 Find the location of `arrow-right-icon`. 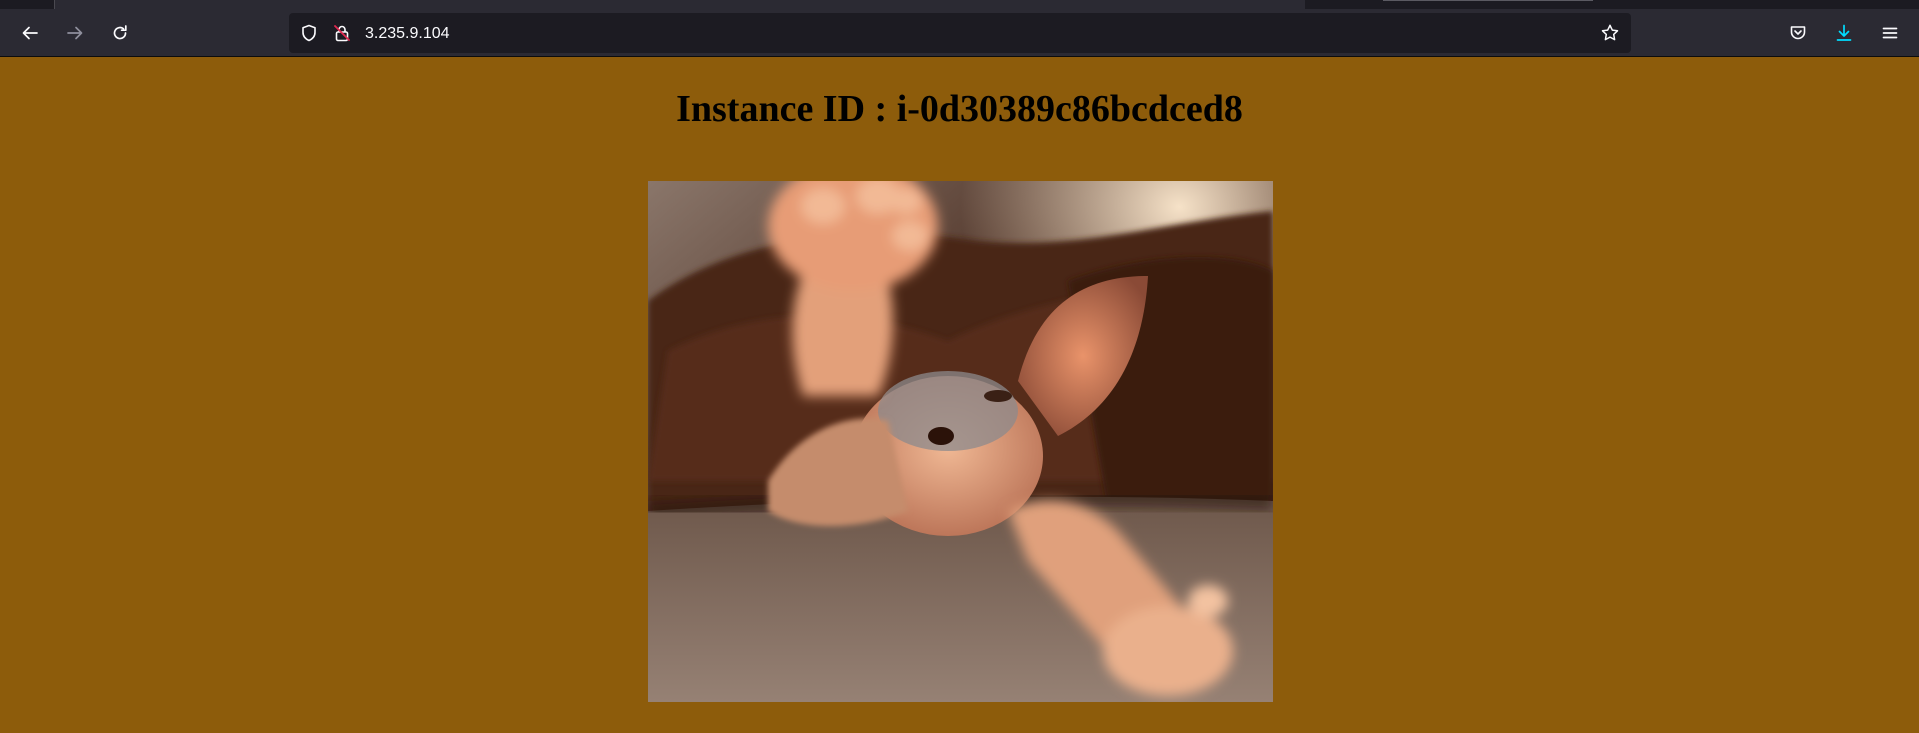

arrow-right-icon is located at coordinates (75, 33).